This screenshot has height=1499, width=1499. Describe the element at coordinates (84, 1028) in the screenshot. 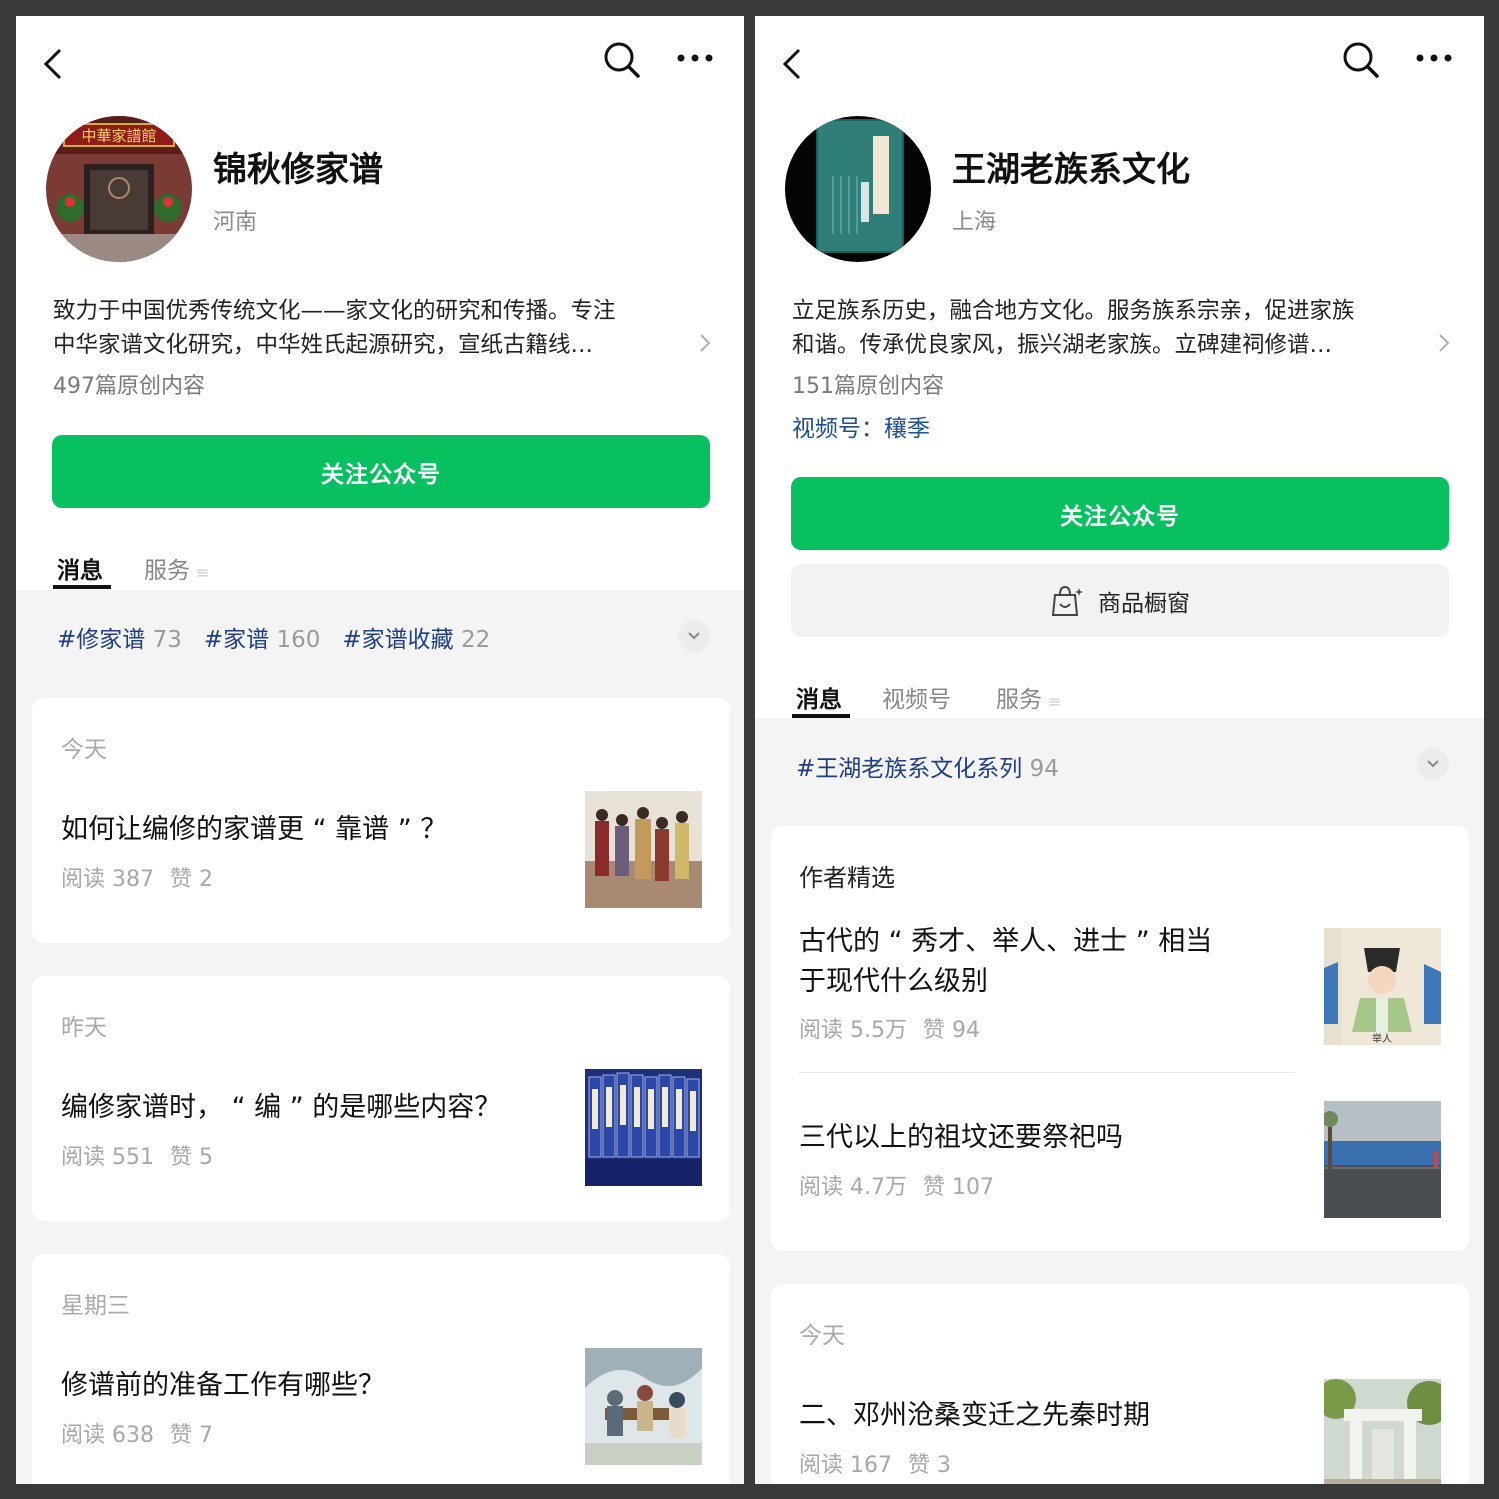

I see `article-date: 昨天` at that location.